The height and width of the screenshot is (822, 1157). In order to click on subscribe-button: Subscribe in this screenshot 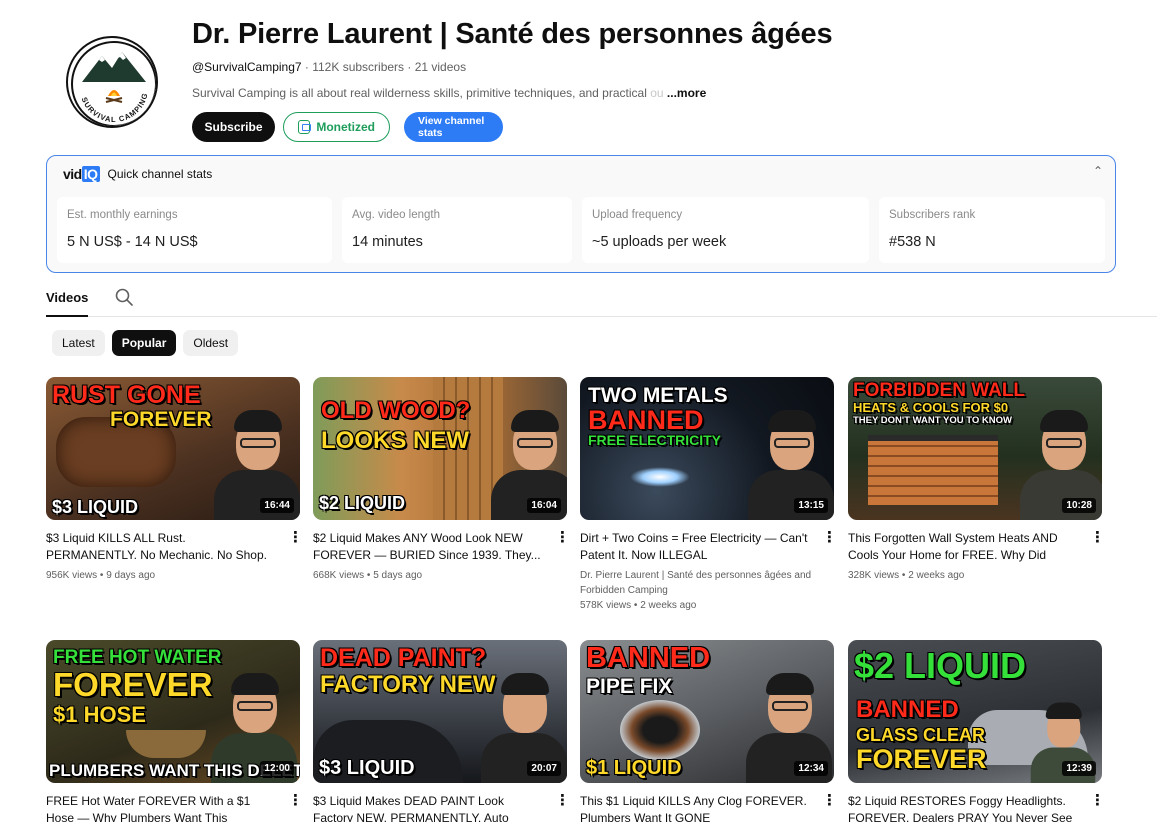, I will do `click(233, 127)`.